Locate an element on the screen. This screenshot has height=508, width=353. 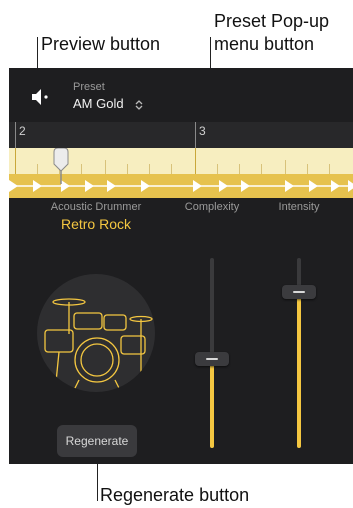
speaker-icon is located at coordinates (40, 97).